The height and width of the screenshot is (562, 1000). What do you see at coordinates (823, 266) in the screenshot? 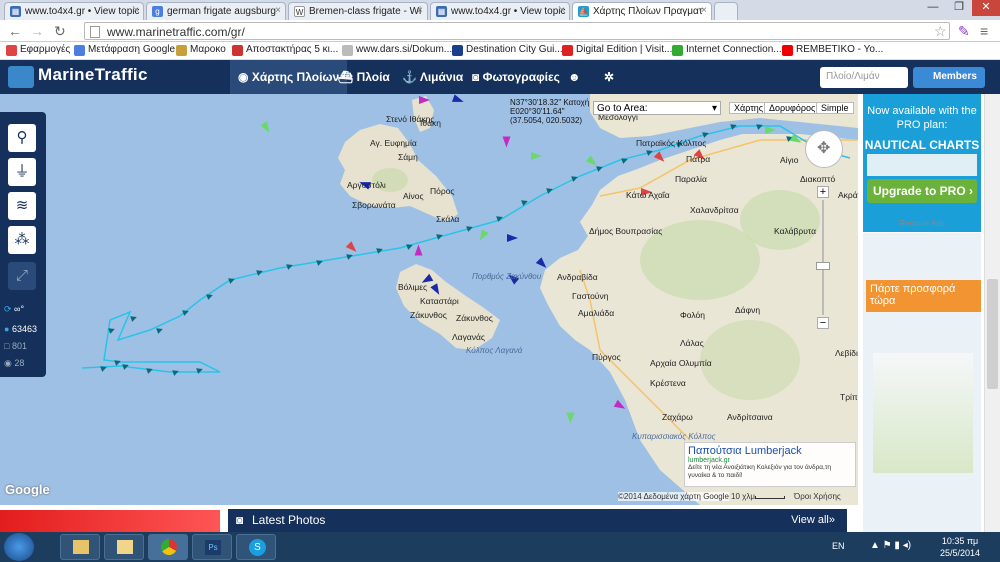
I see `zoom-slider-handle` at bounding box center [823, 266].